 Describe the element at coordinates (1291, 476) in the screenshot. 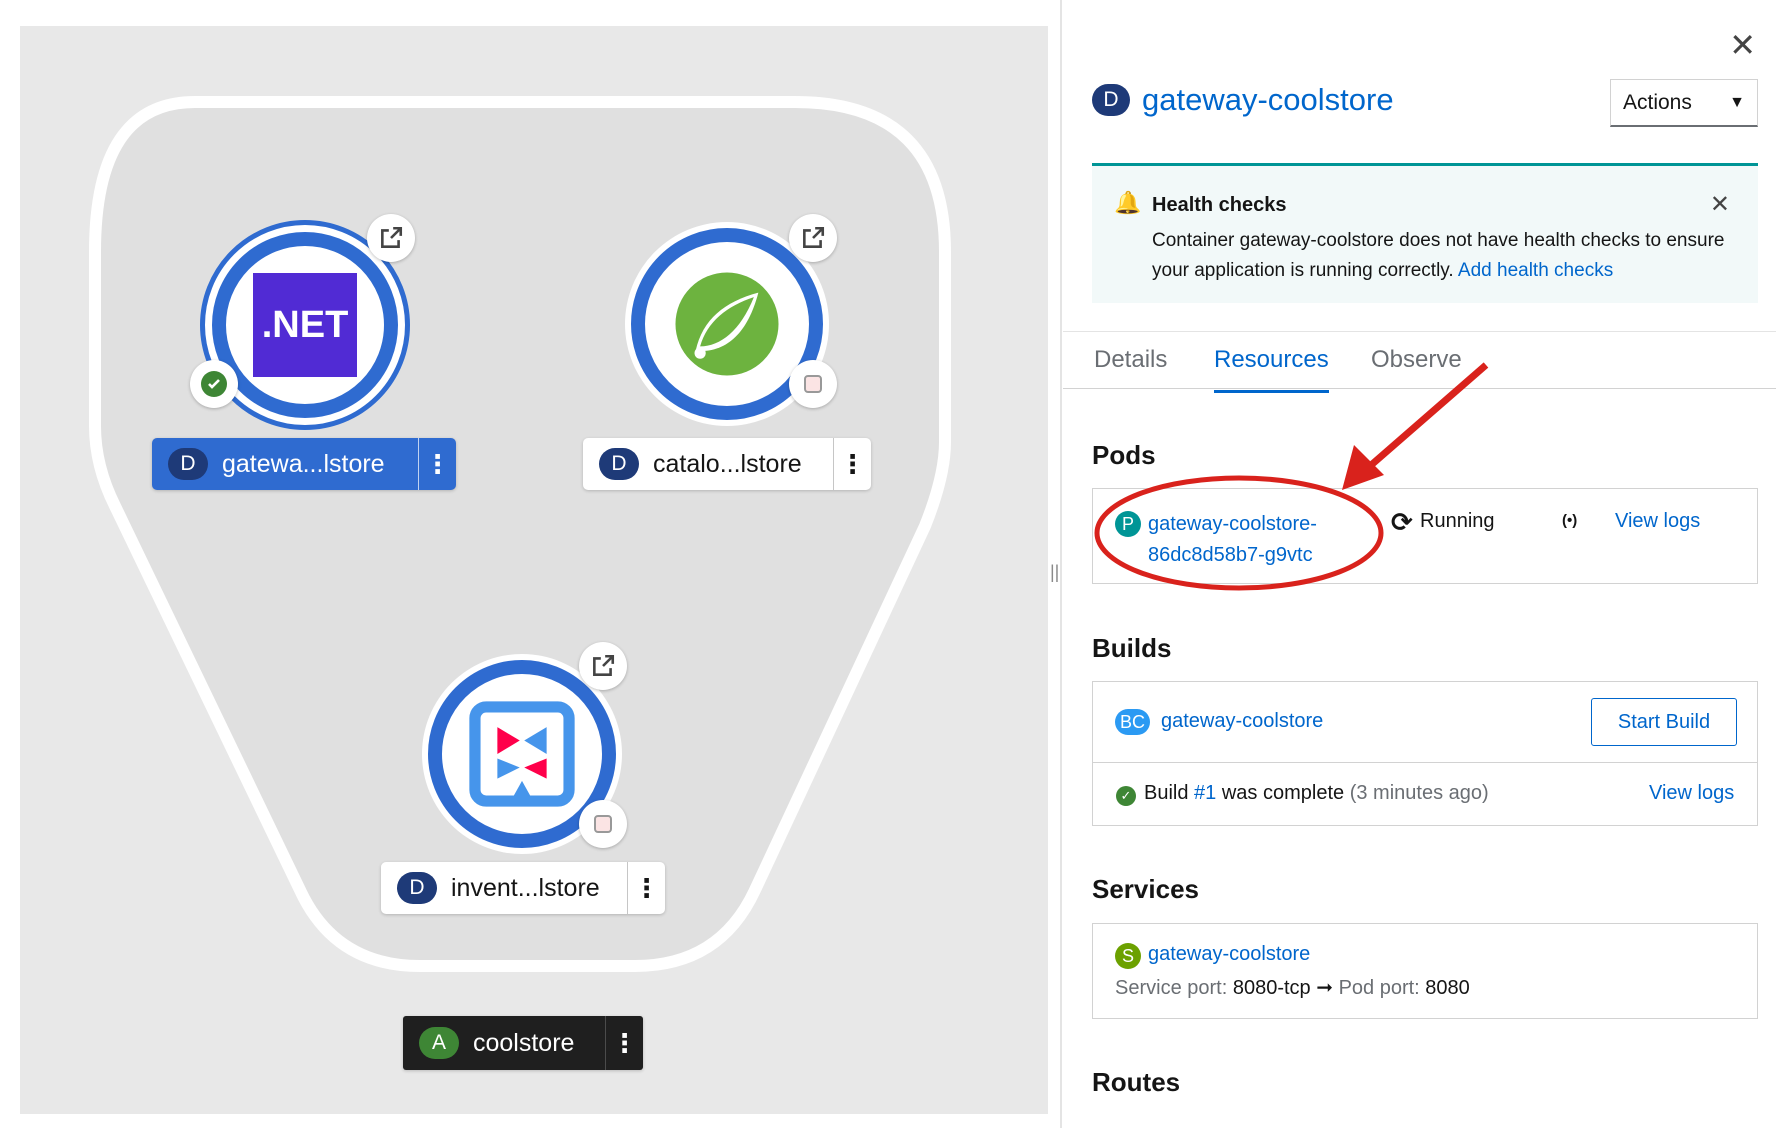

I see `annotation-overlay` at that location.